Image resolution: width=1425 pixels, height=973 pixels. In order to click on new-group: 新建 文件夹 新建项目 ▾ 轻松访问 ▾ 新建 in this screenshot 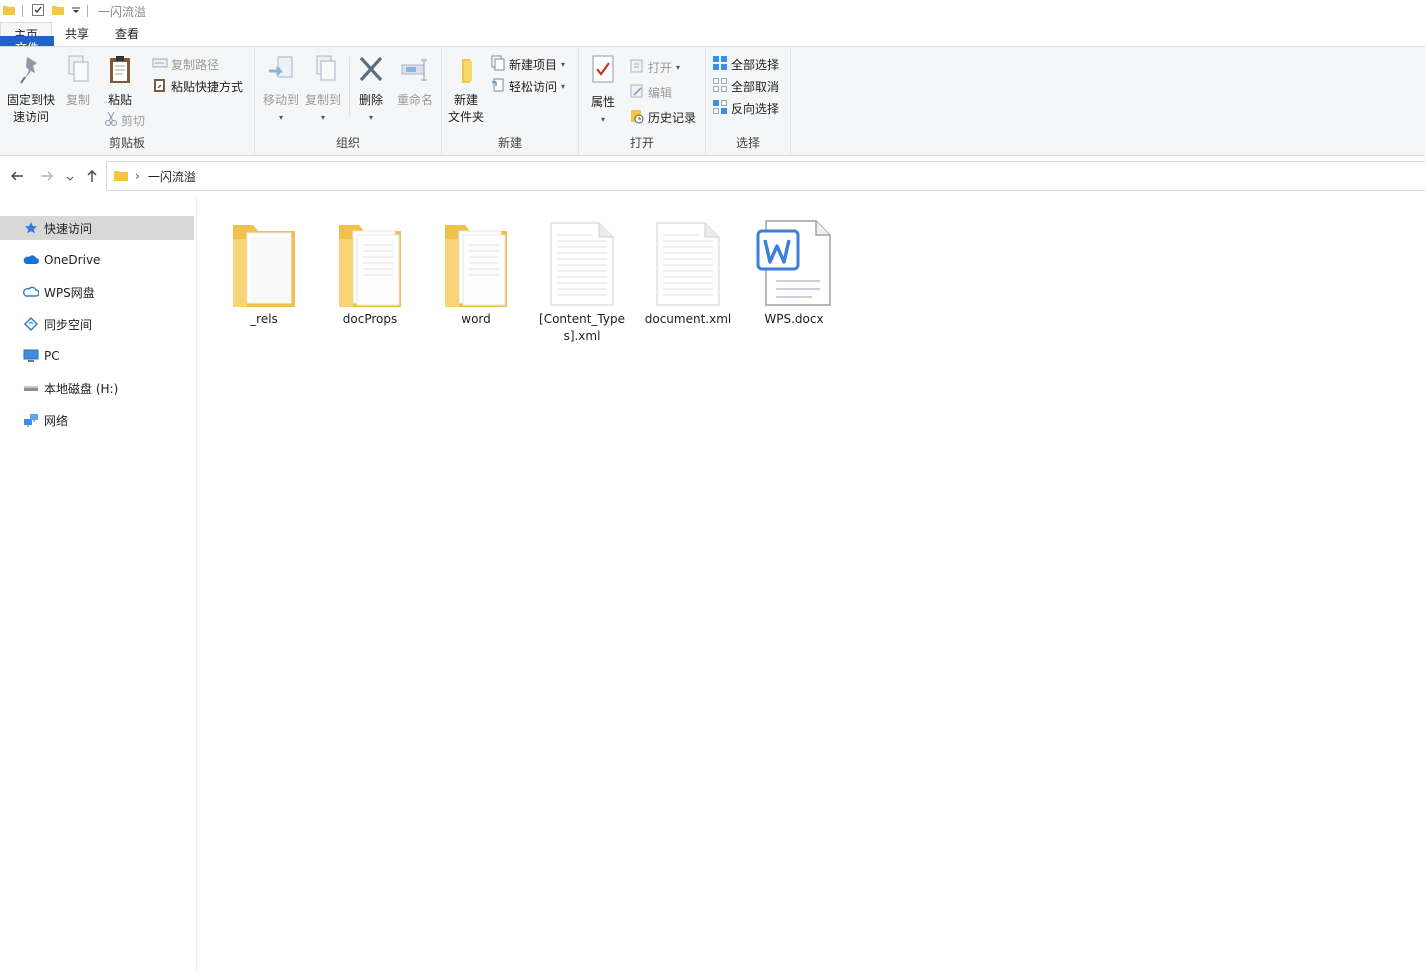, I will do `click(510, 101)`.